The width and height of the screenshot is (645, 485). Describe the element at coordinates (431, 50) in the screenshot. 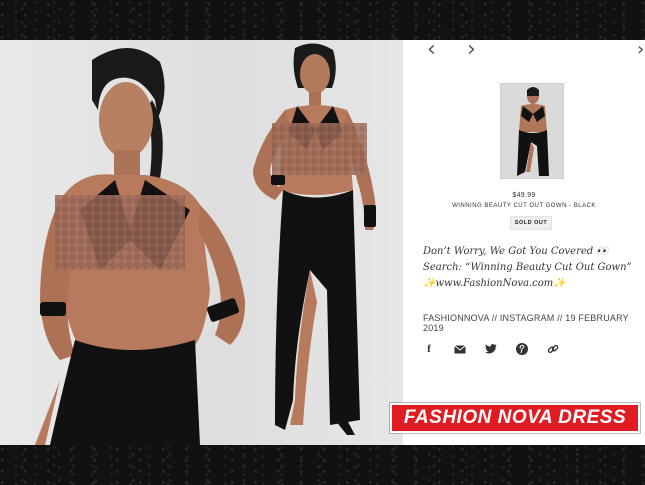

I see `chevron-left-icon: ‹` at that location.